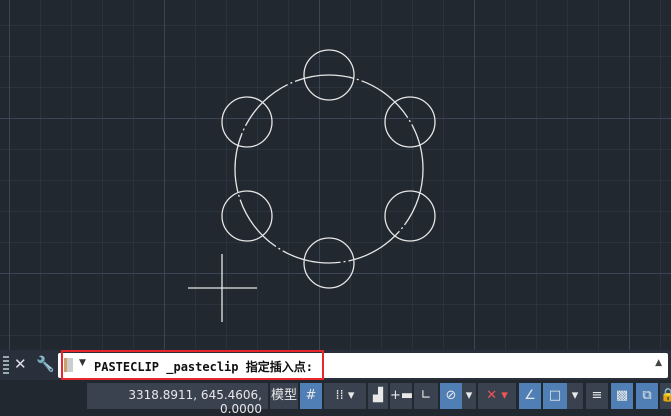  I want to click on lock-icon: 🔒, so click(665, 396).